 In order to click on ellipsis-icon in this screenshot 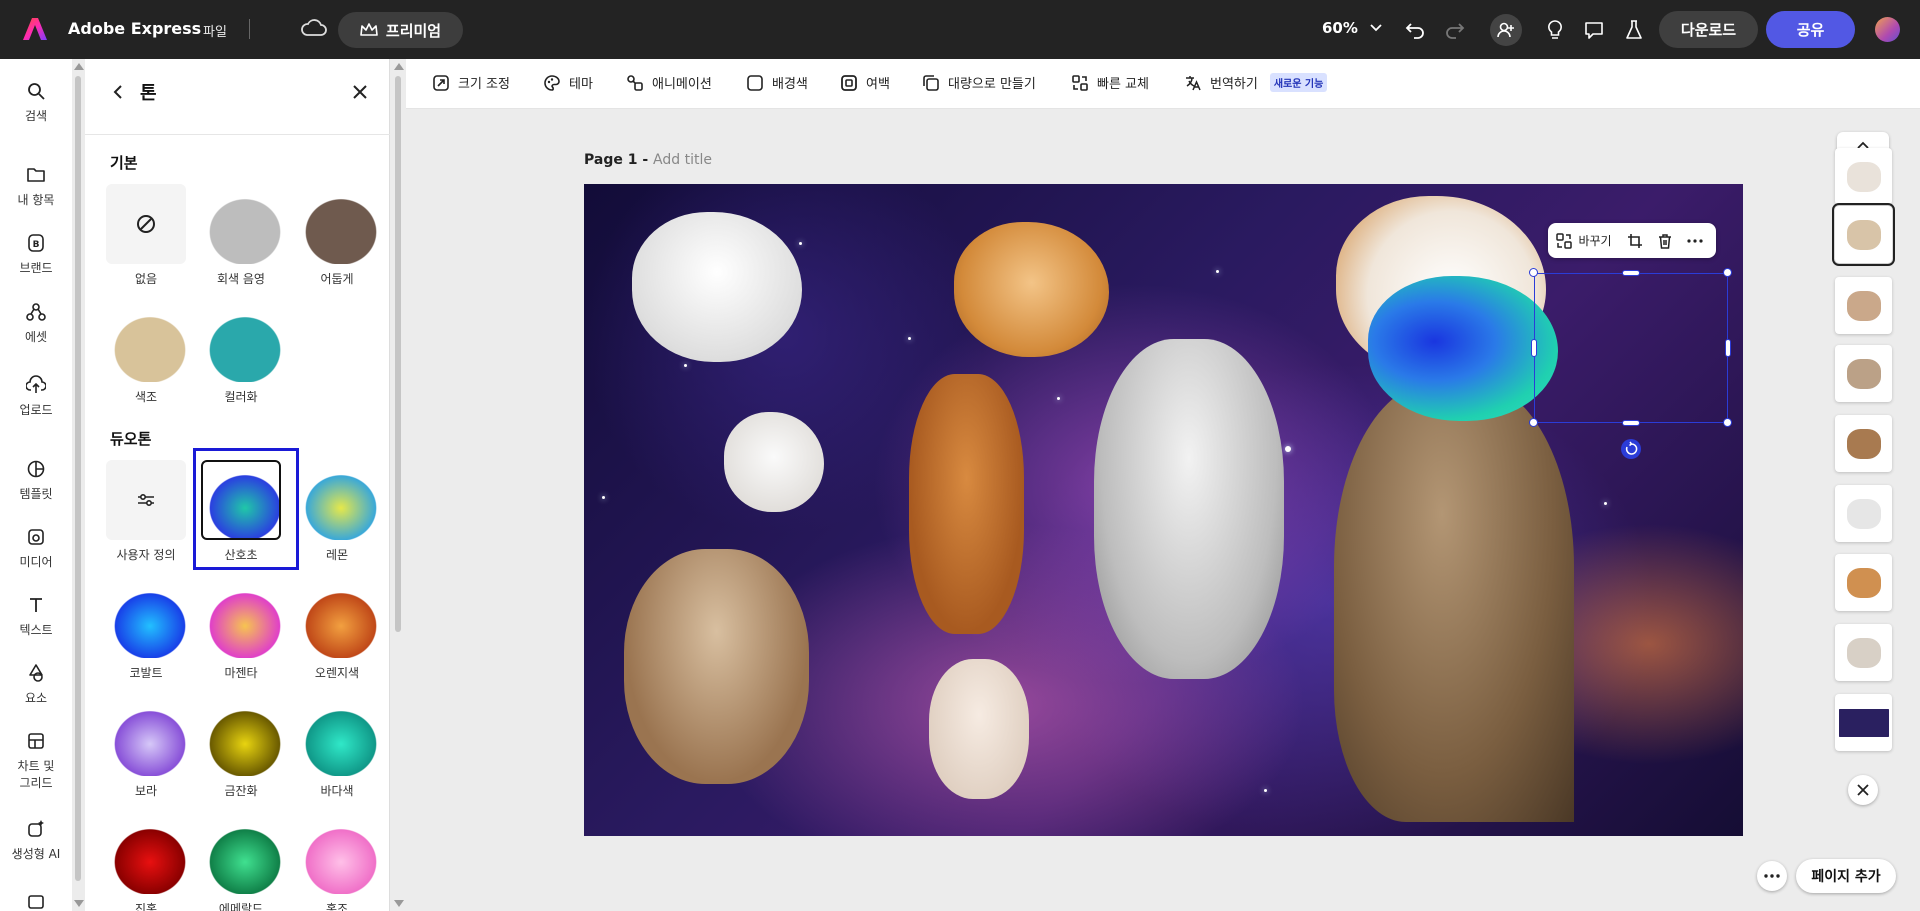, I will do `click(1772, 876)`.